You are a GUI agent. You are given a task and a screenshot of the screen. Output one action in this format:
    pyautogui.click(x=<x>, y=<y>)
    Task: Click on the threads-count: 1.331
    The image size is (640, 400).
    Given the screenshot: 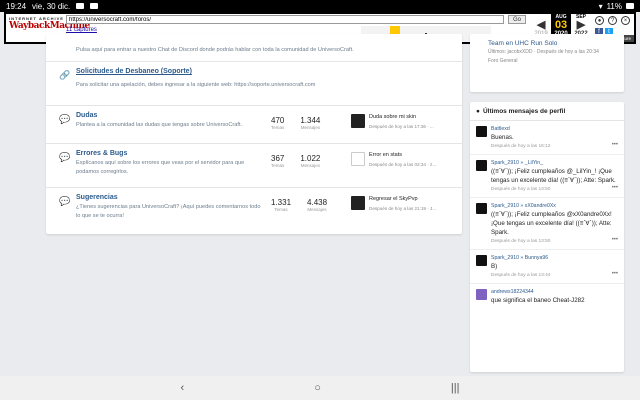 What is the action you would take?
    pyautogui.click(x=281, y=202)
    